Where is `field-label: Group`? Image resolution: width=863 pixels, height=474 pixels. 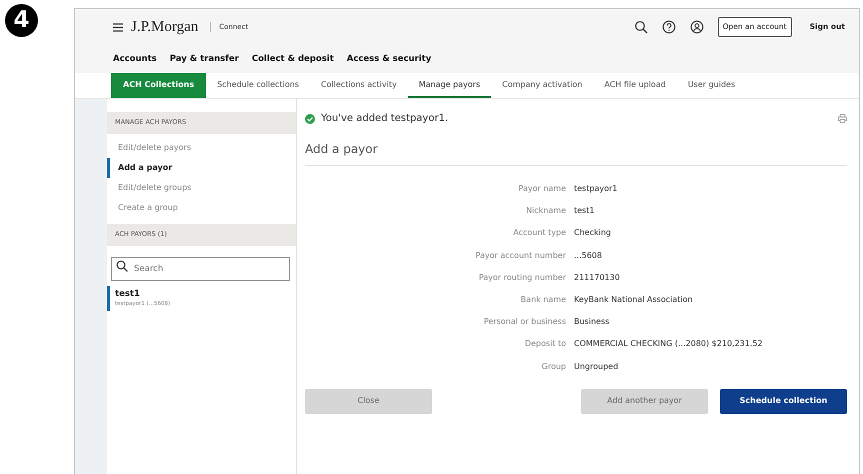 field-label: Group is located at coordinates (553, 366).